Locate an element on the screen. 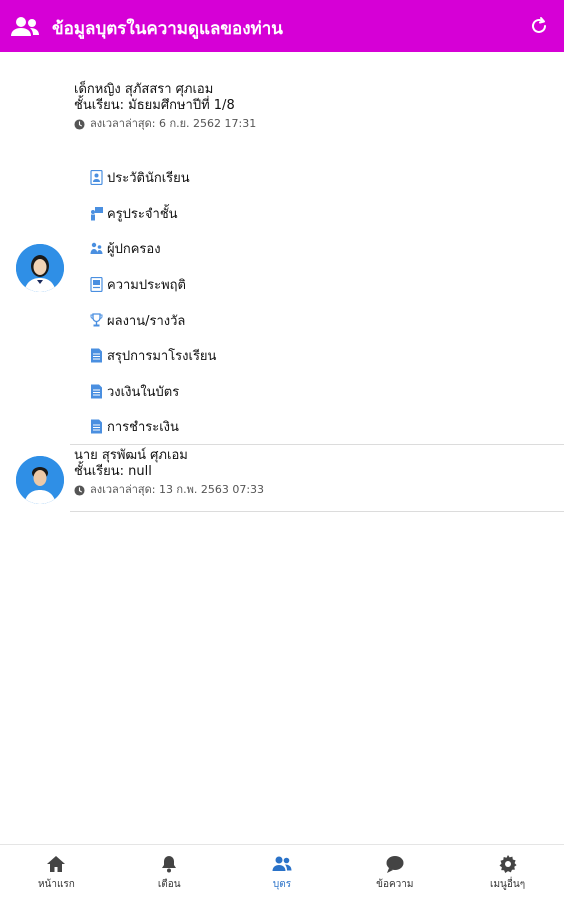  last-update-text: ลงเวลาล่าสุด: 6 ก.ย. 2562 17:31 is located at coordinates (173, 123).